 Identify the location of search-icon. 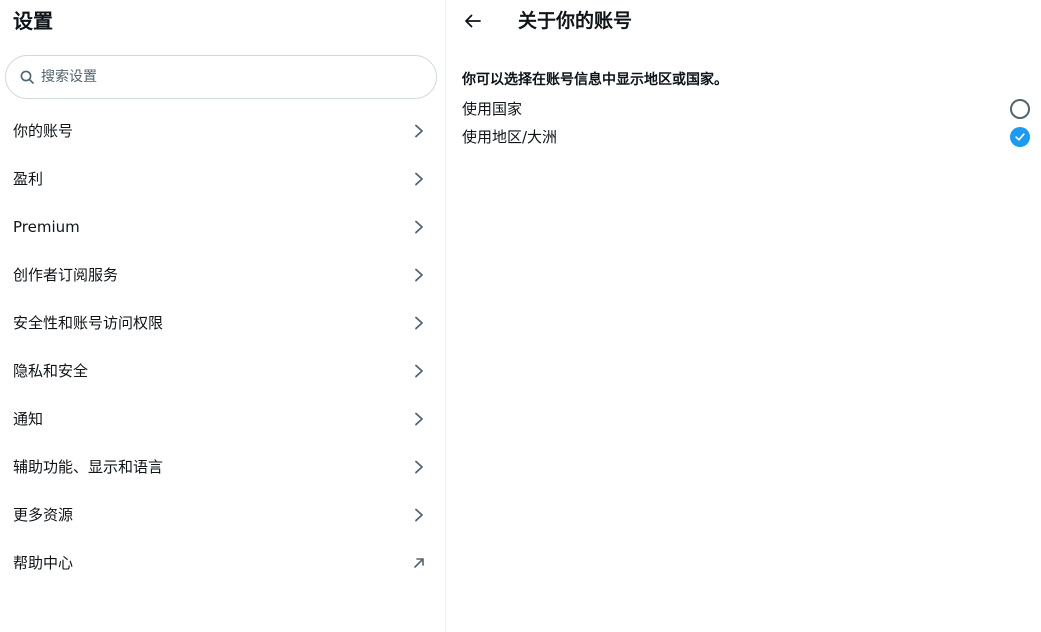
(27, 77).